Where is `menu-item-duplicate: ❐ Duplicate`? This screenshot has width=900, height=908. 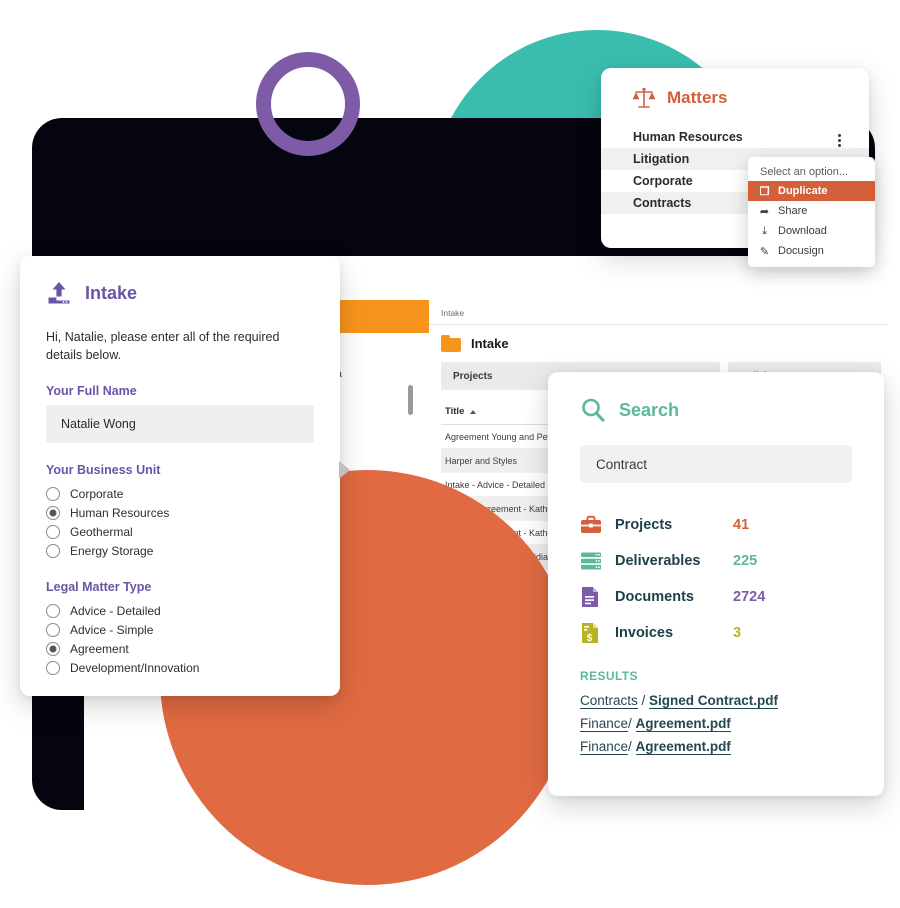
menu-item-duplicate: ❐ Duplicate is located at coordinates (811, 191).